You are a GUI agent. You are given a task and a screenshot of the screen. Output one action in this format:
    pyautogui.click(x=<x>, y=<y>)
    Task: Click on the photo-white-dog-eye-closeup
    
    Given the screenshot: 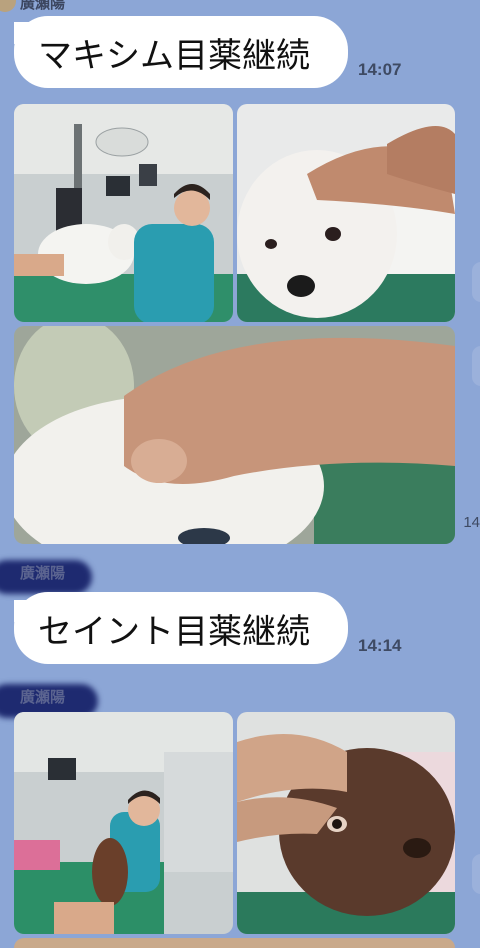 What is the action you would take?
    pyautogui.click(x=346, y=213)
    